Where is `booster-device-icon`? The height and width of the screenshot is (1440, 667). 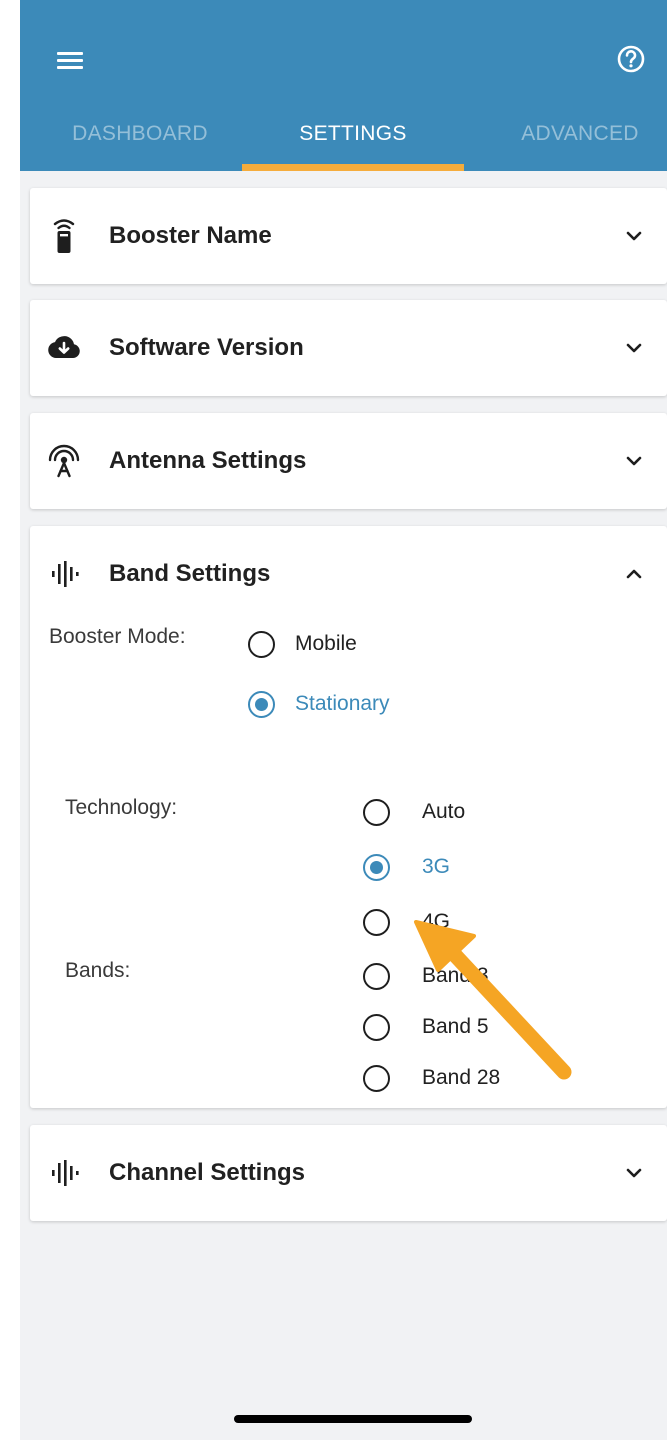
booster-device-icon is located at coordinates (64, 236).